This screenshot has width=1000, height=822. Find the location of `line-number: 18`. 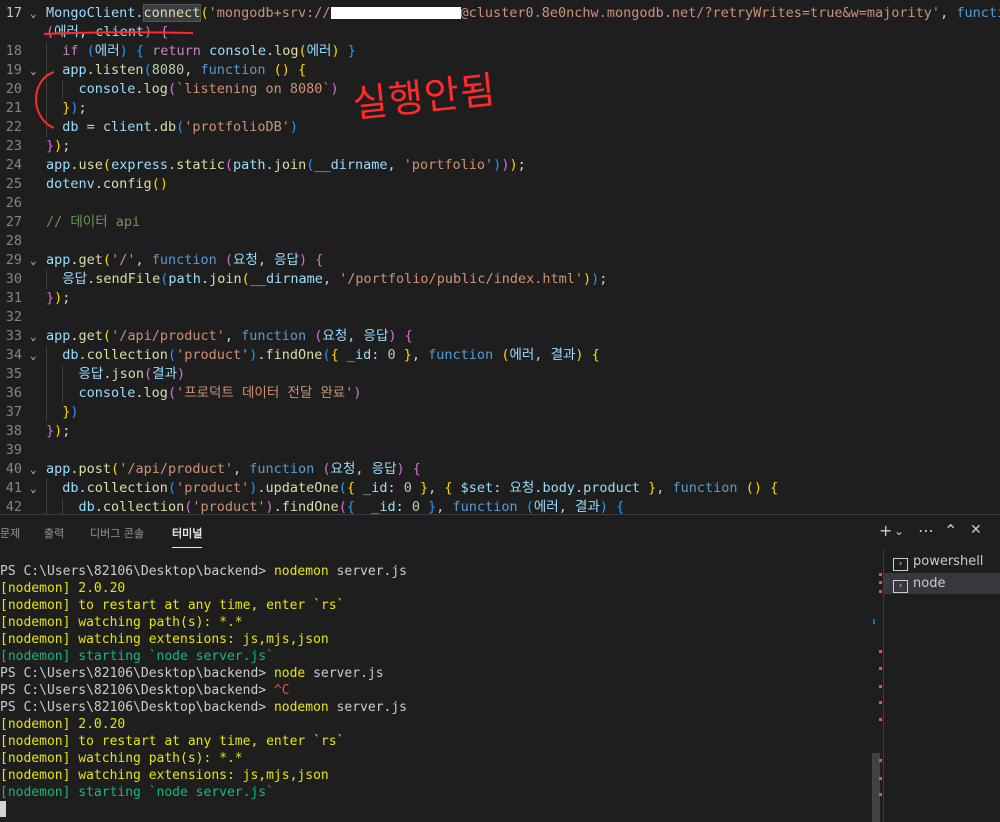

line-number: 18 is located at coordinates (13, 51).